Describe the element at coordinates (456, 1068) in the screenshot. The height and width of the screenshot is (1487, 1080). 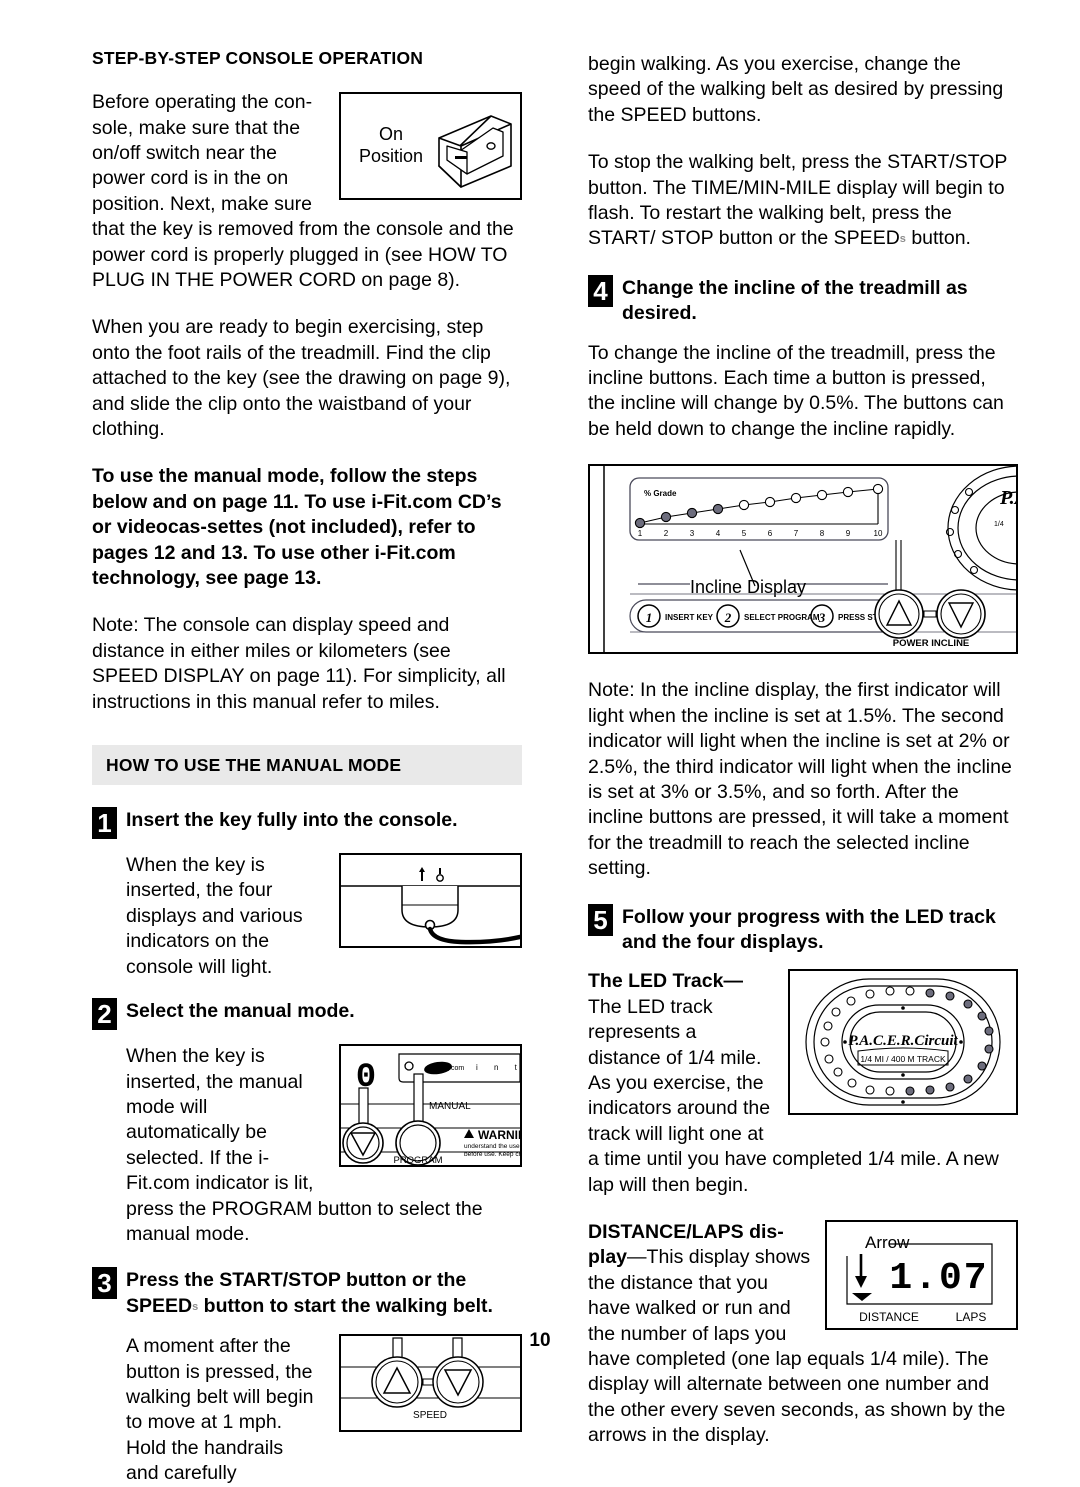
I see `svg-text: .com` at that location.